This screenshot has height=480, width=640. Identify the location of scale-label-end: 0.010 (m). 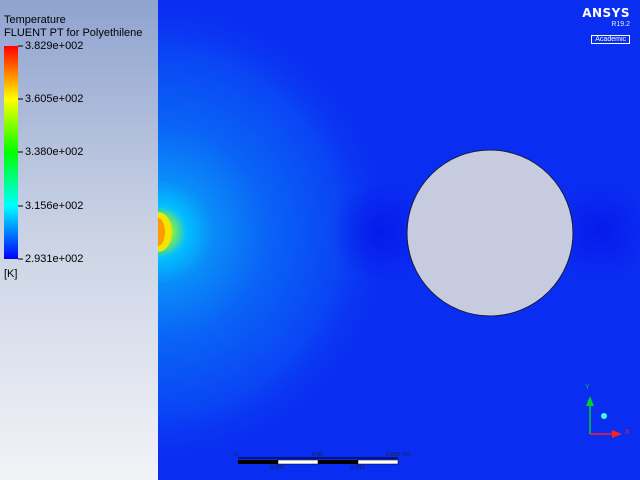
(398, 455).